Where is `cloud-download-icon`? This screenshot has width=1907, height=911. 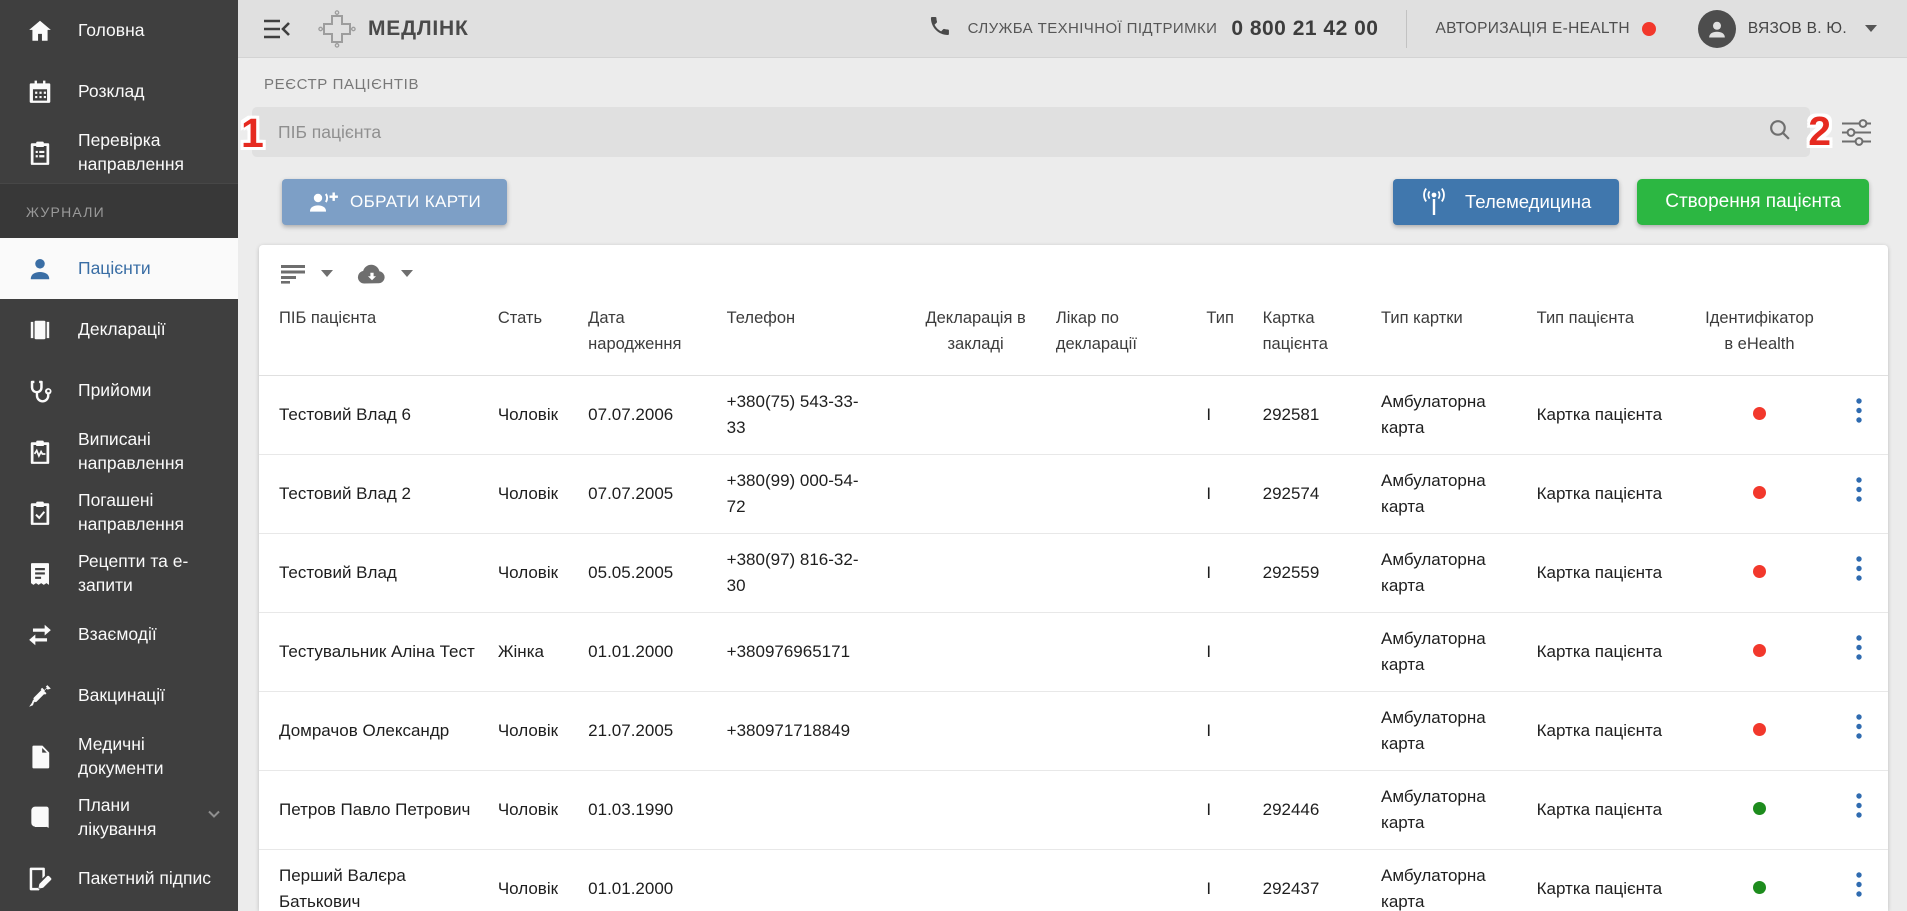 cloud-download-icon is located at coordinates (372, 273).